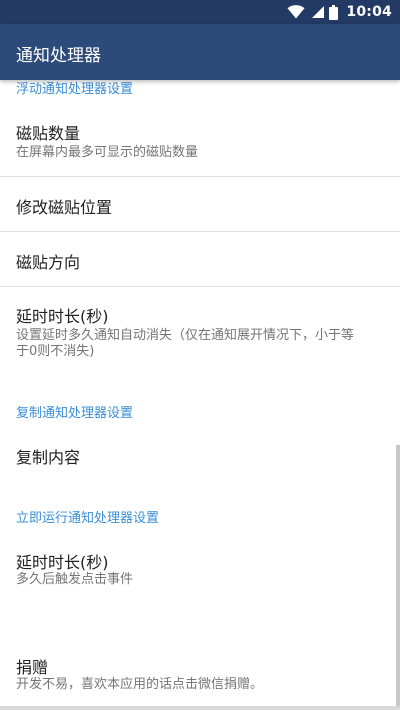 Image resolution: width=400 pixels, height=710 pixels. Describe the element at coordinates (200, 138) in the screenshot. I see `pref-tile-count: 磁贴数量 在屏幕内最多可显示的磁贴数量` at that location.